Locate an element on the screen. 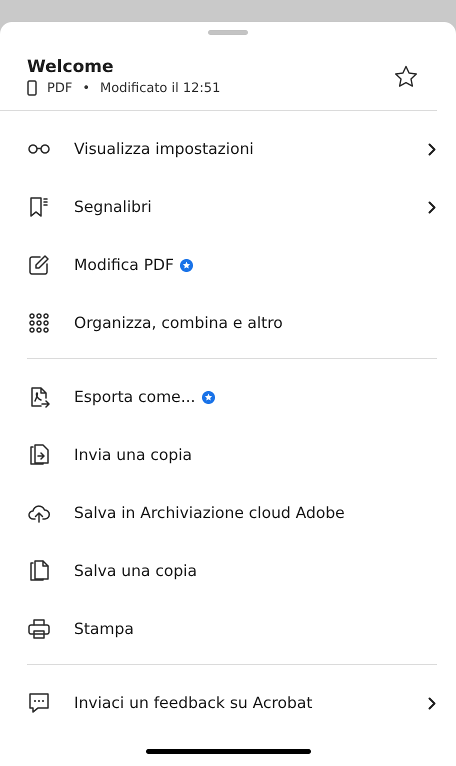  menu-item: Salva una copia is located at coordinates (228, 571).